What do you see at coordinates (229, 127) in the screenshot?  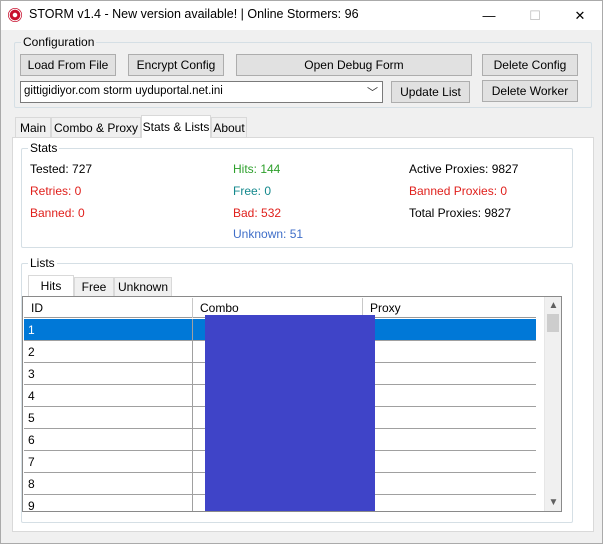 I see `tab-about: About` at bounding box center [229, 127].